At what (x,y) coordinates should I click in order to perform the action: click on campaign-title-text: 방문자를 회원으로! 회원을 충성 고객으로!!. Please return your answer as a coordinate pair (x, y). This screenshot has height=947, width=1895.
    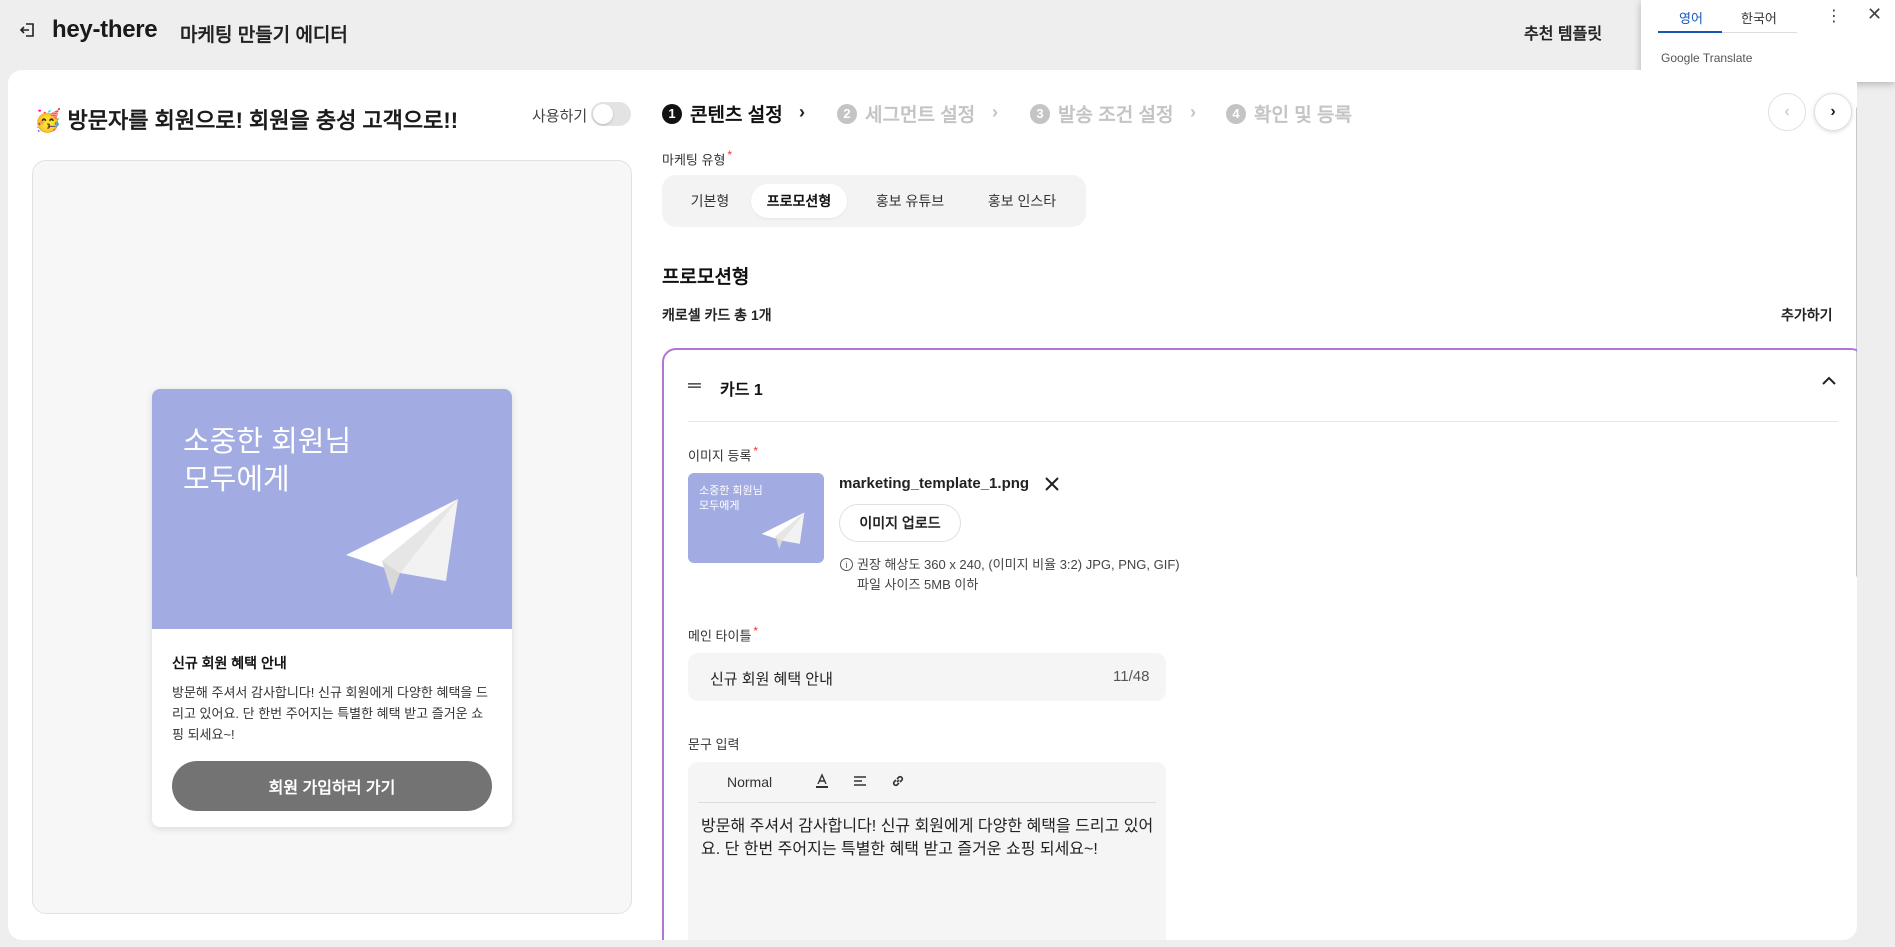
    Looking at the image, I should click on (263, 120).